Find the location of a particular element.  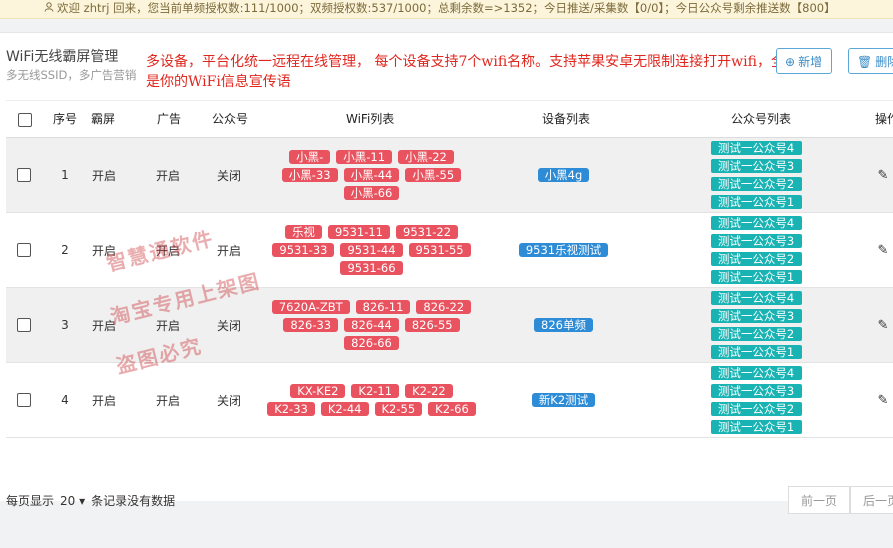

wifi-tag: 826-44 is located at coordinates (371, 325).